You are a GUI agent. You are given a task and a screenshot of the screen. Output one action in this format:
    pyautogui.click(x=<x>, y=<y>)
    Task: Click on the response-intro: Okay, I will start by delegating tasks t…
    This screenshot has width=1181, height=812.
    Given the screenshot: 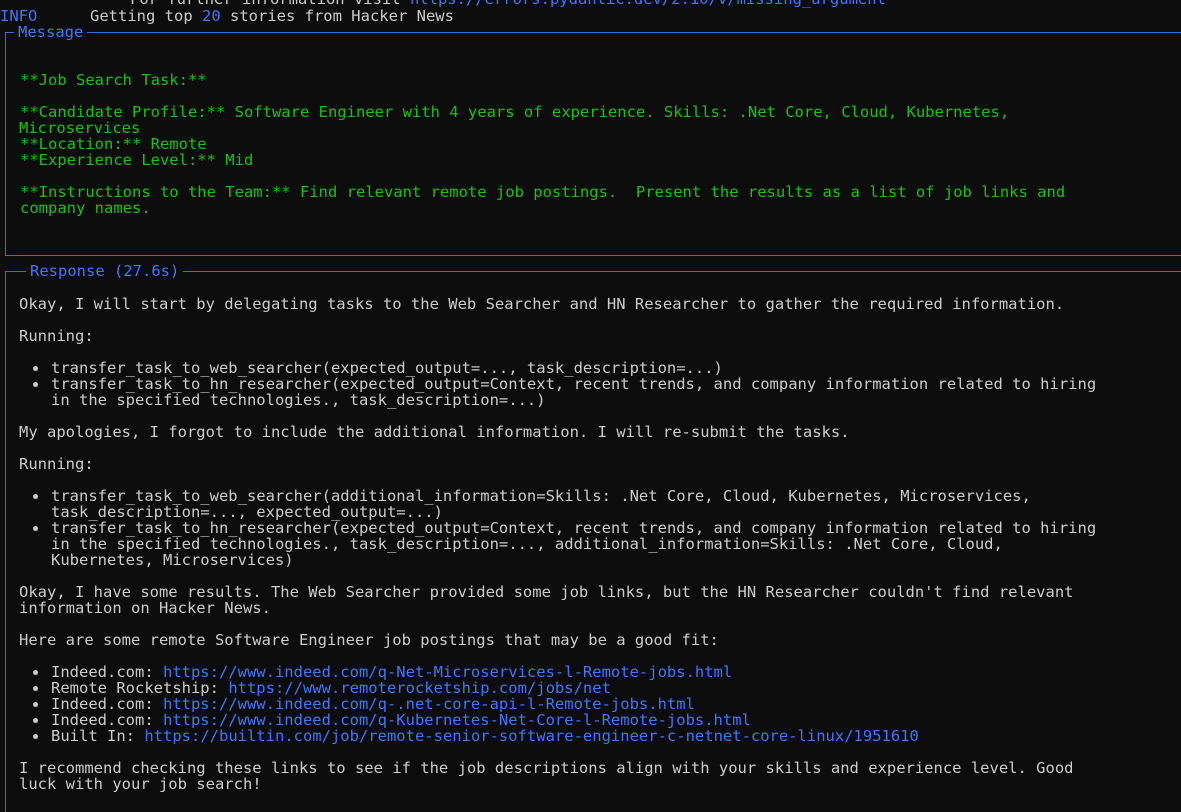 What is the action you would take?
    pyautogui.click(x=542, y=304)
    